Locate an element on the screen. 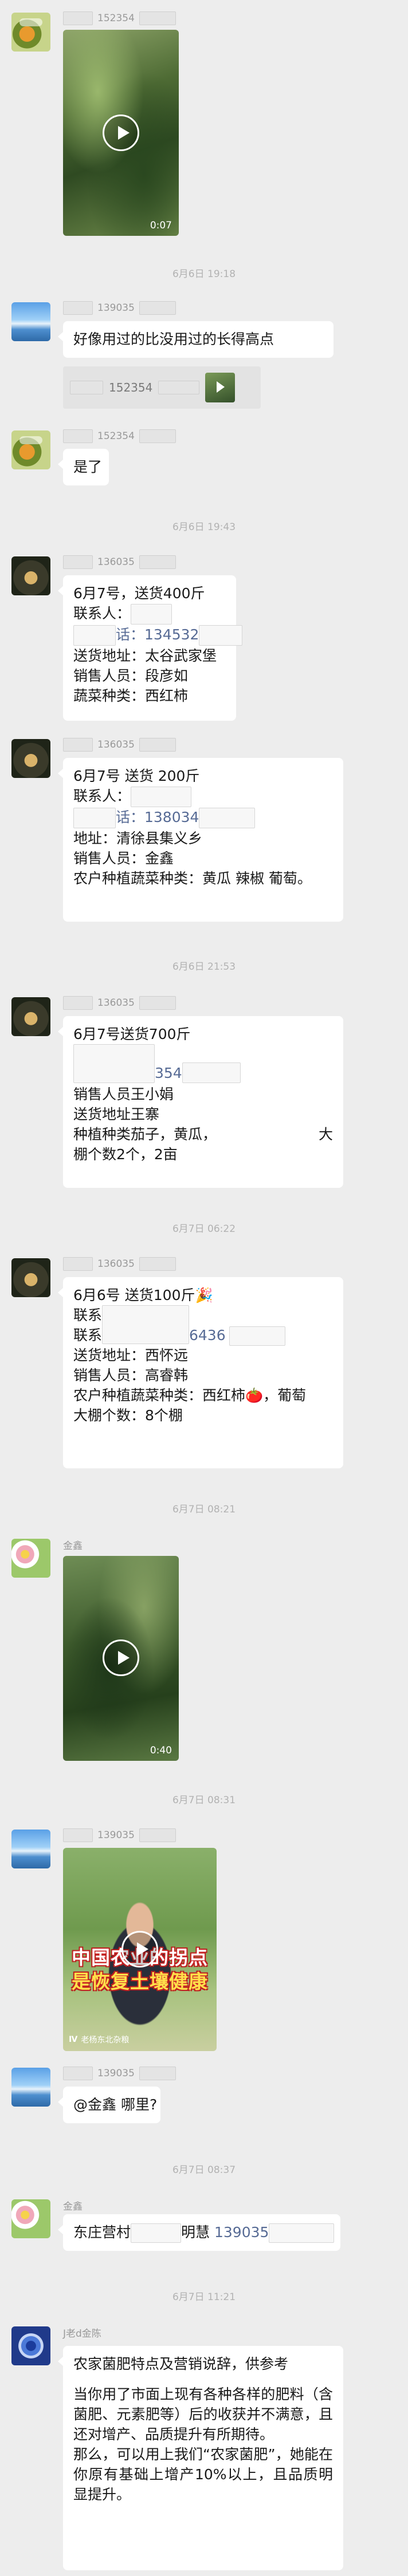 The height and width of the screenshot is (2576, 408). message-bubble: 东庄营村 明慧 139035 is located at coordinates (199, 2232).